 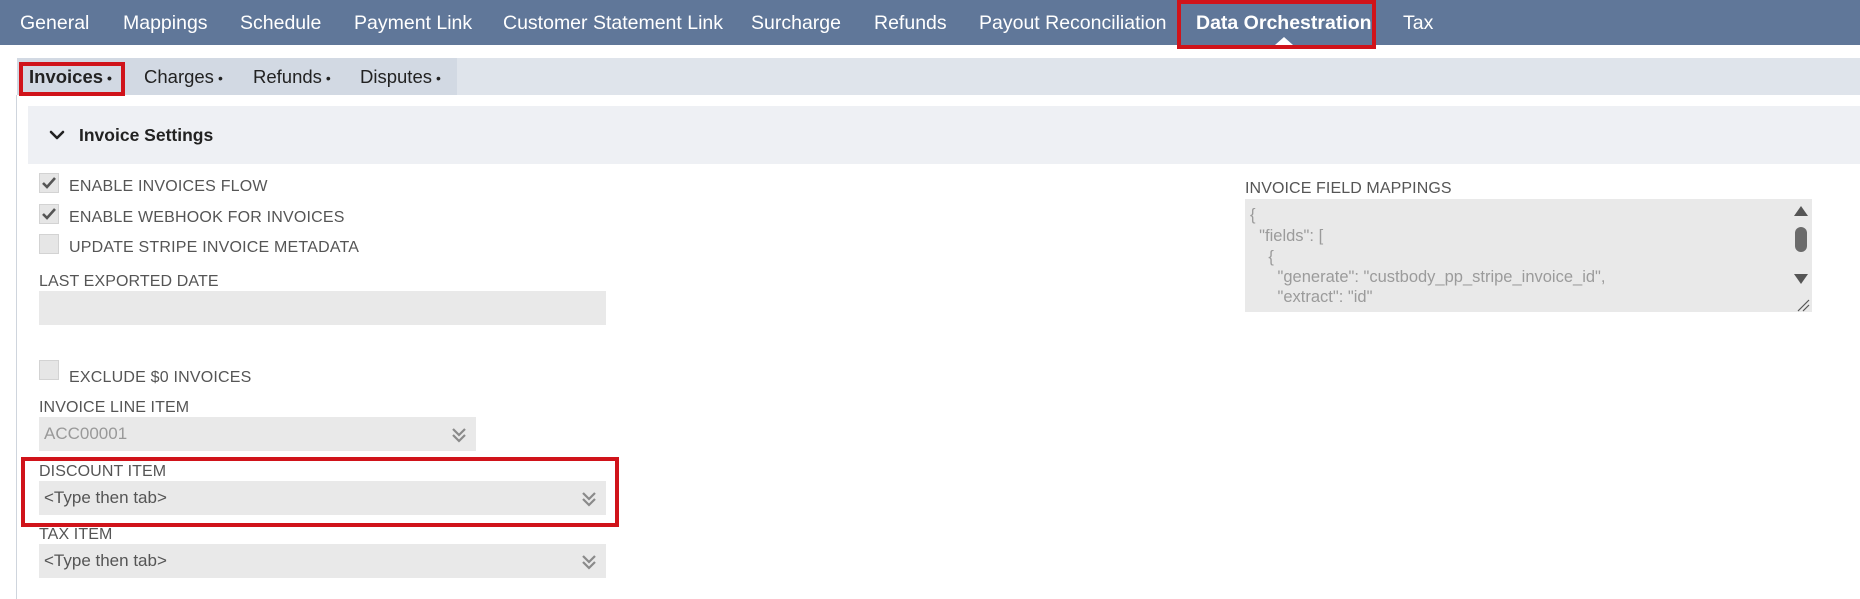 I want to click on subtab-invoices-label: Invoices, so click(x=66, y=76).